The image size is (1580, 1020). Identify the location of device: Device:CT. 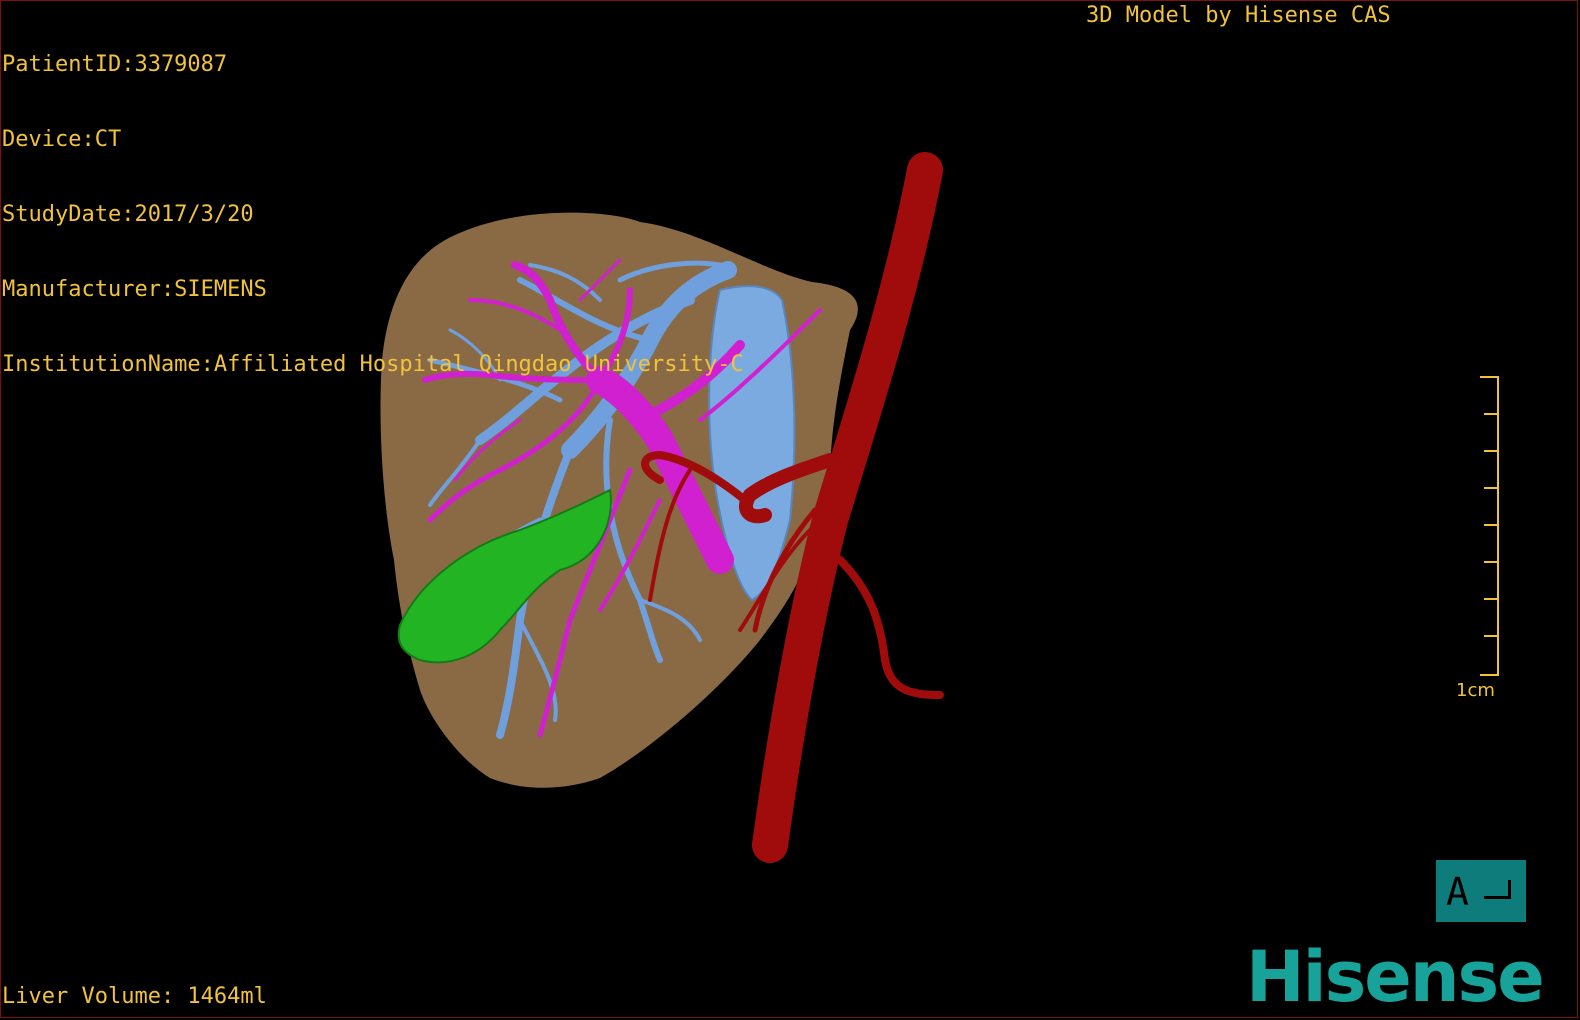
(62, 139).